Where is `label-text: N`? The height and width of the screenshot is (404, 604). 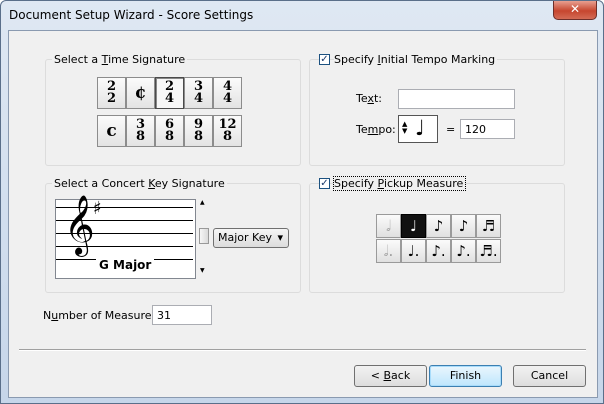 label-text: N is located at coordinates (47, 315).